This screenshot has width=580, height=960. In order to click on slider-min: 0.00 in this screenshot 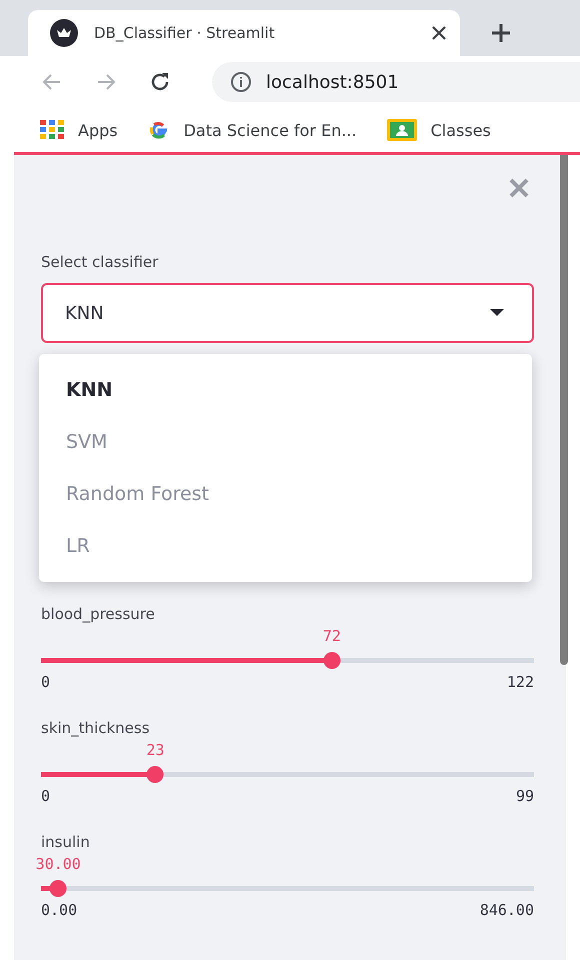, I will do `click(59, 910)`.